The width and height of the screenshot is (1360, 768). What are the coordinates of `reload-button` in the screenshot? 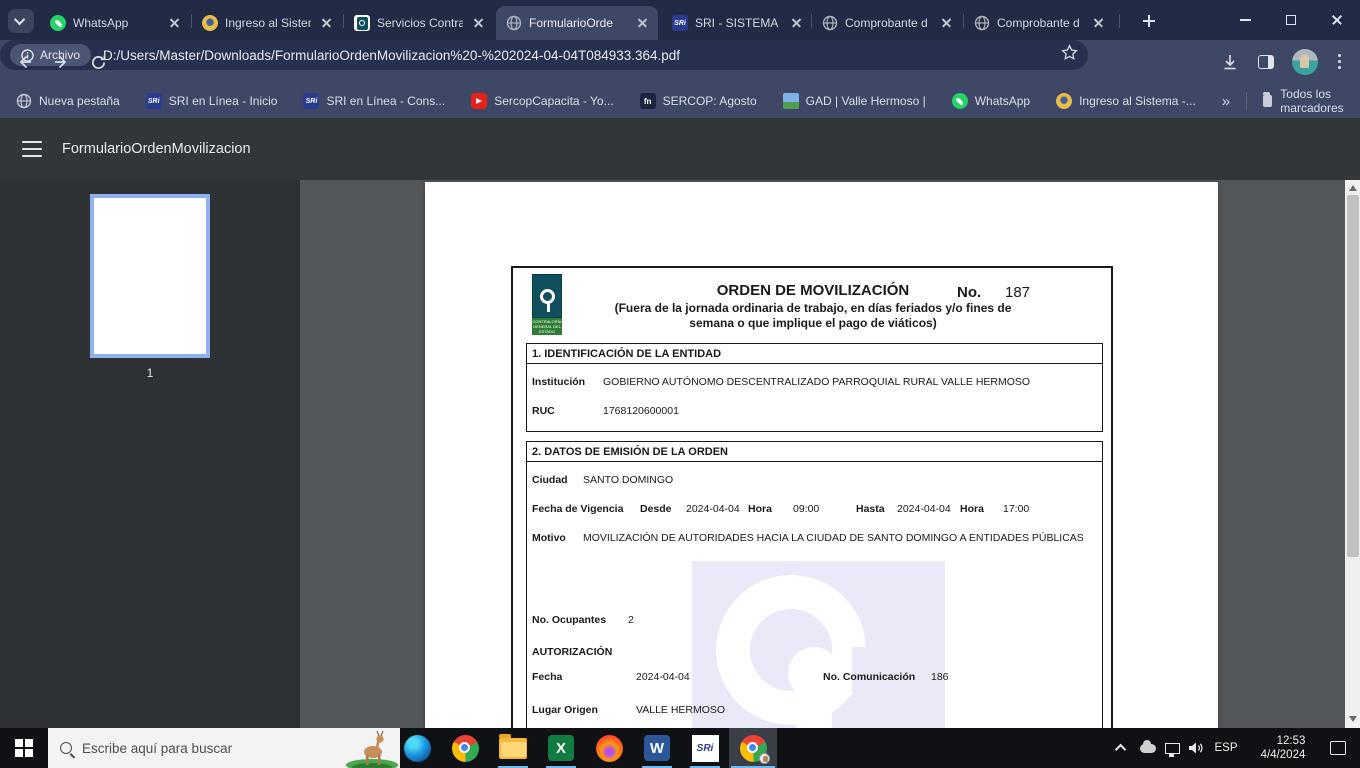 It's located at (98, 62).